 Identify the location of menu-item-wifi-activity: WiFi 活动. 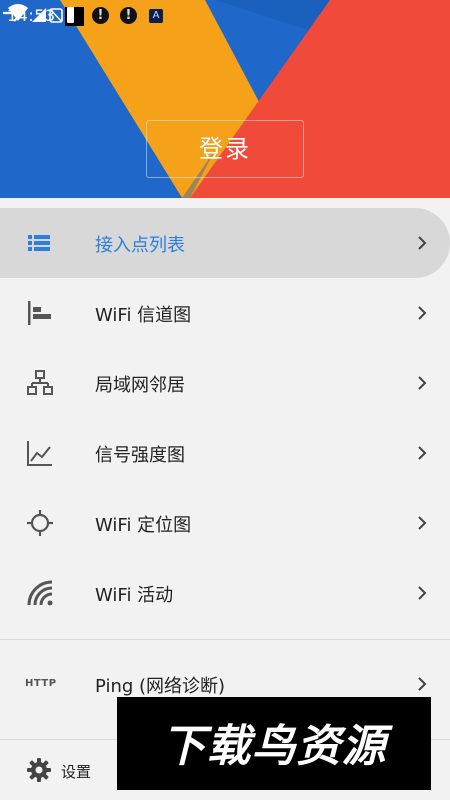
(225, 590).